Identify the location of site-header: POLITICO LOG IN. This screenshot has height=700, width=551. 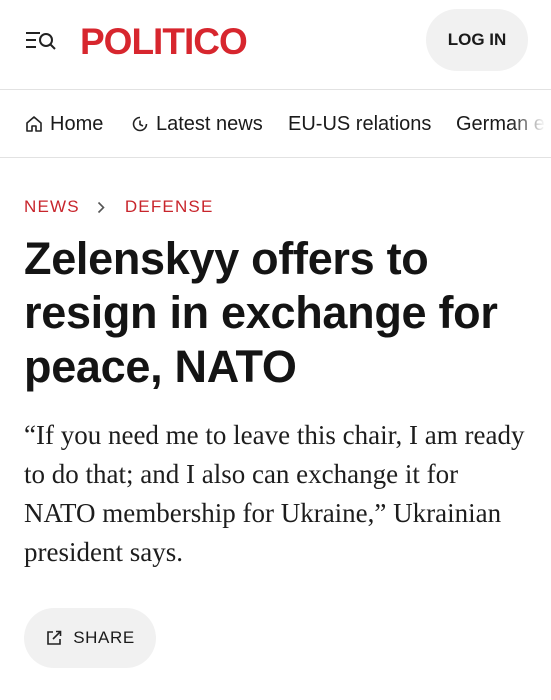
(275, 45).